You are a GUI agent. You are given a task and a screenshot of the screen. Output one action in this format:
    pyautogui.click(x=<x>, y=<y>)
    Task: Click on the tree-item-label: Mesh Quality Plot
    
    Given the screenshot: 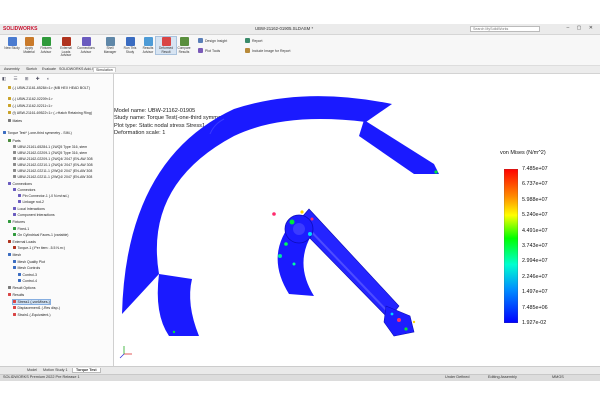 What is the action you would take?
    pyautogui.click(x=31, y=262)
    